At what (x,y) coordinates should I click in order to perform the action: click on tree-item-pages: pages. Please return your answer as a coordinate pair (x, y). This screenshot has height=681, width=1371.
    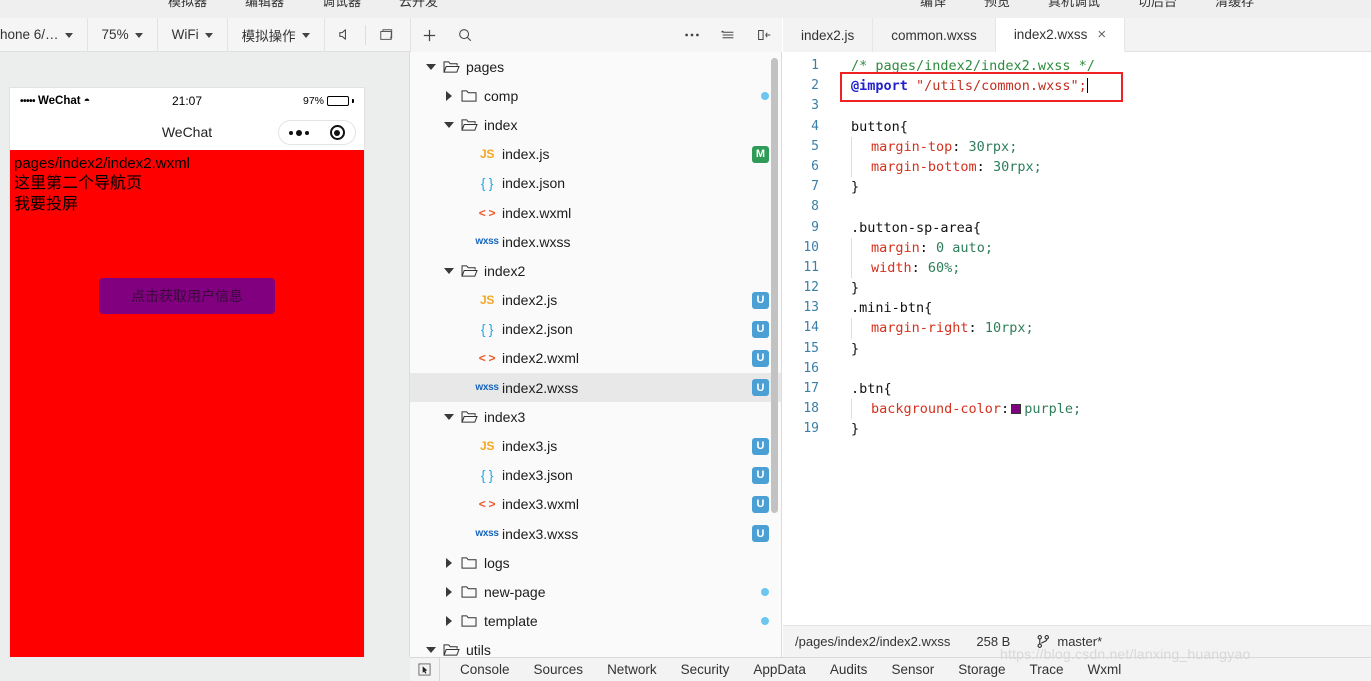
    Looking at the image, I should click on (595, 66).